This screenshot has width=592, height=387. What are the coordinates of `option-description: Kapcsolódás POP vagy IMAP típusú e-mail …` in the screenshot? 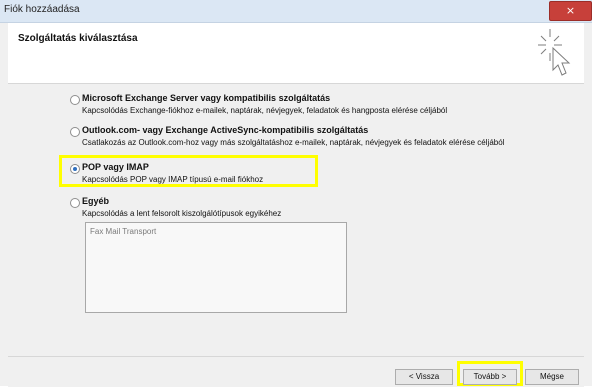 It's located at (173, 179).